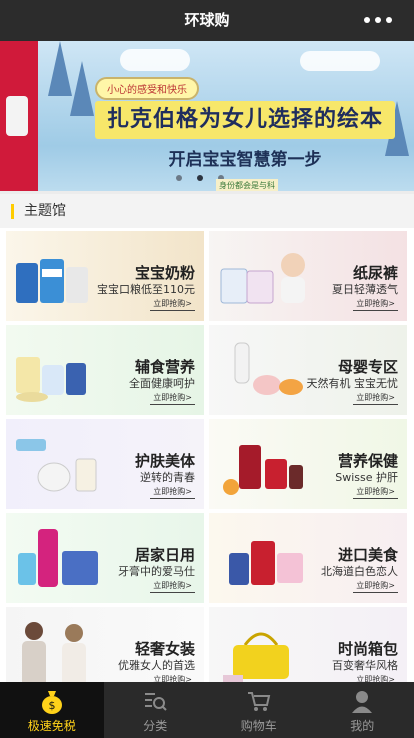  I want to click on top-navigation-bar: 环球购, so click(207, 20).